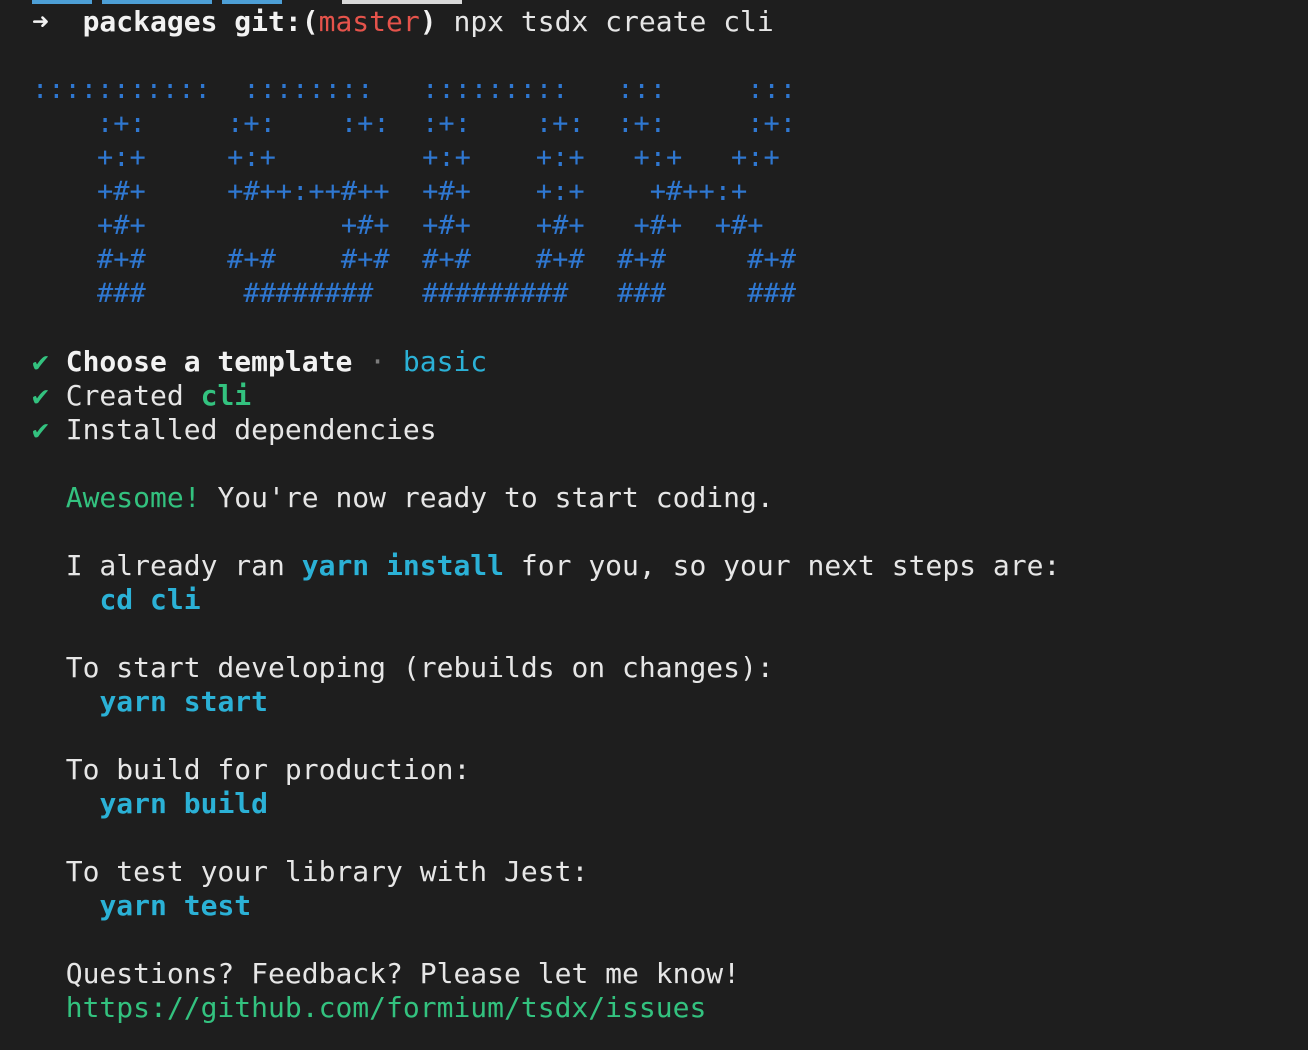  Describe the element at coordinates (175, 905) in the screenshot. I see `yarn-test-command: yarn test` at that location.